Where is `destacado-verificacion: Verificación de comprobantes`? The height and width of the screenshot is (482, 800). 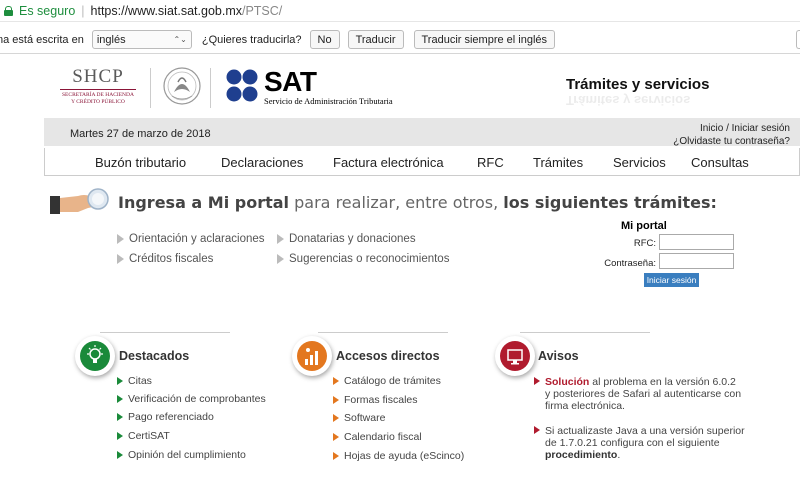 destacado-verificacion: Verificación de comprobantes is located at coordinates (191, 399).